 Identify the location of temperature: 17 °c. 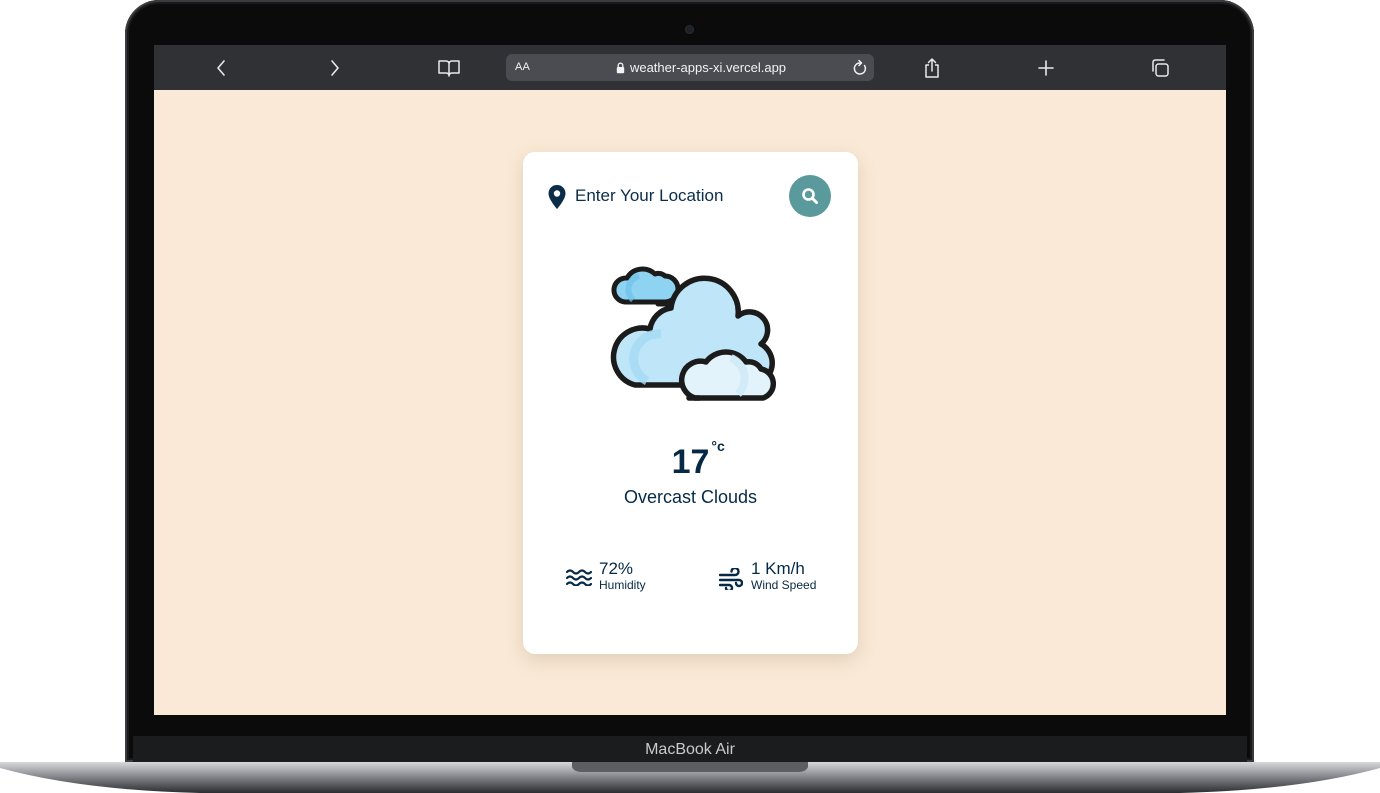
(690, 460).